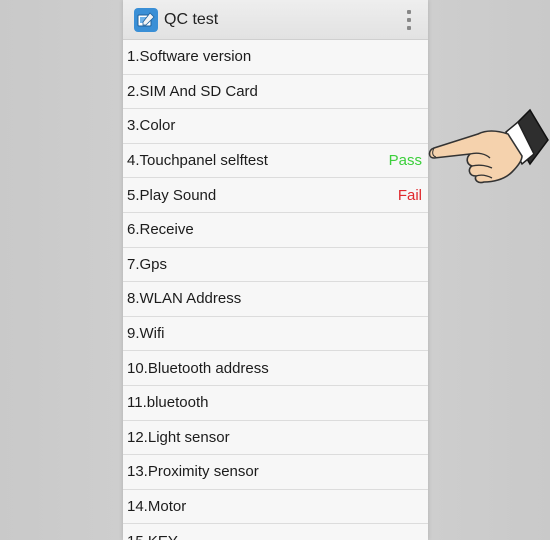  What do you see at coordinates (275, 334) in the screenshot?
I see `list-item: 9.Wifi` at bounding box center [275, 334].